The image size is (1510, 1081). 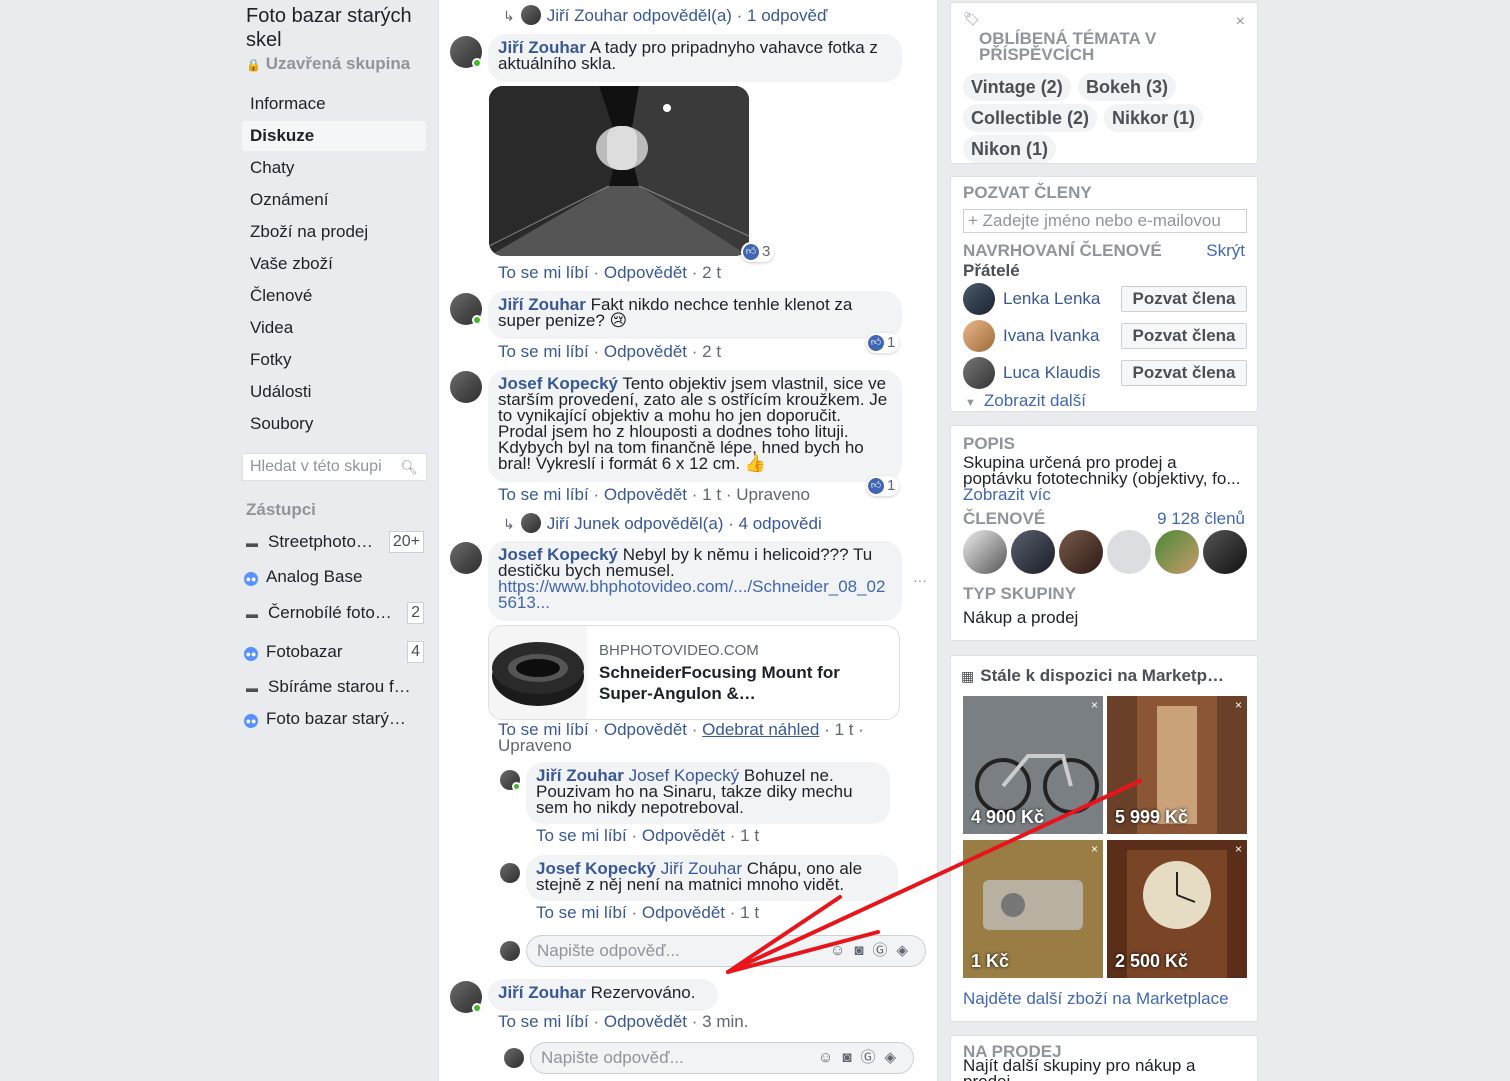 I want to click on topic-chip: Collectible (2), so click(x=1030, y=118).